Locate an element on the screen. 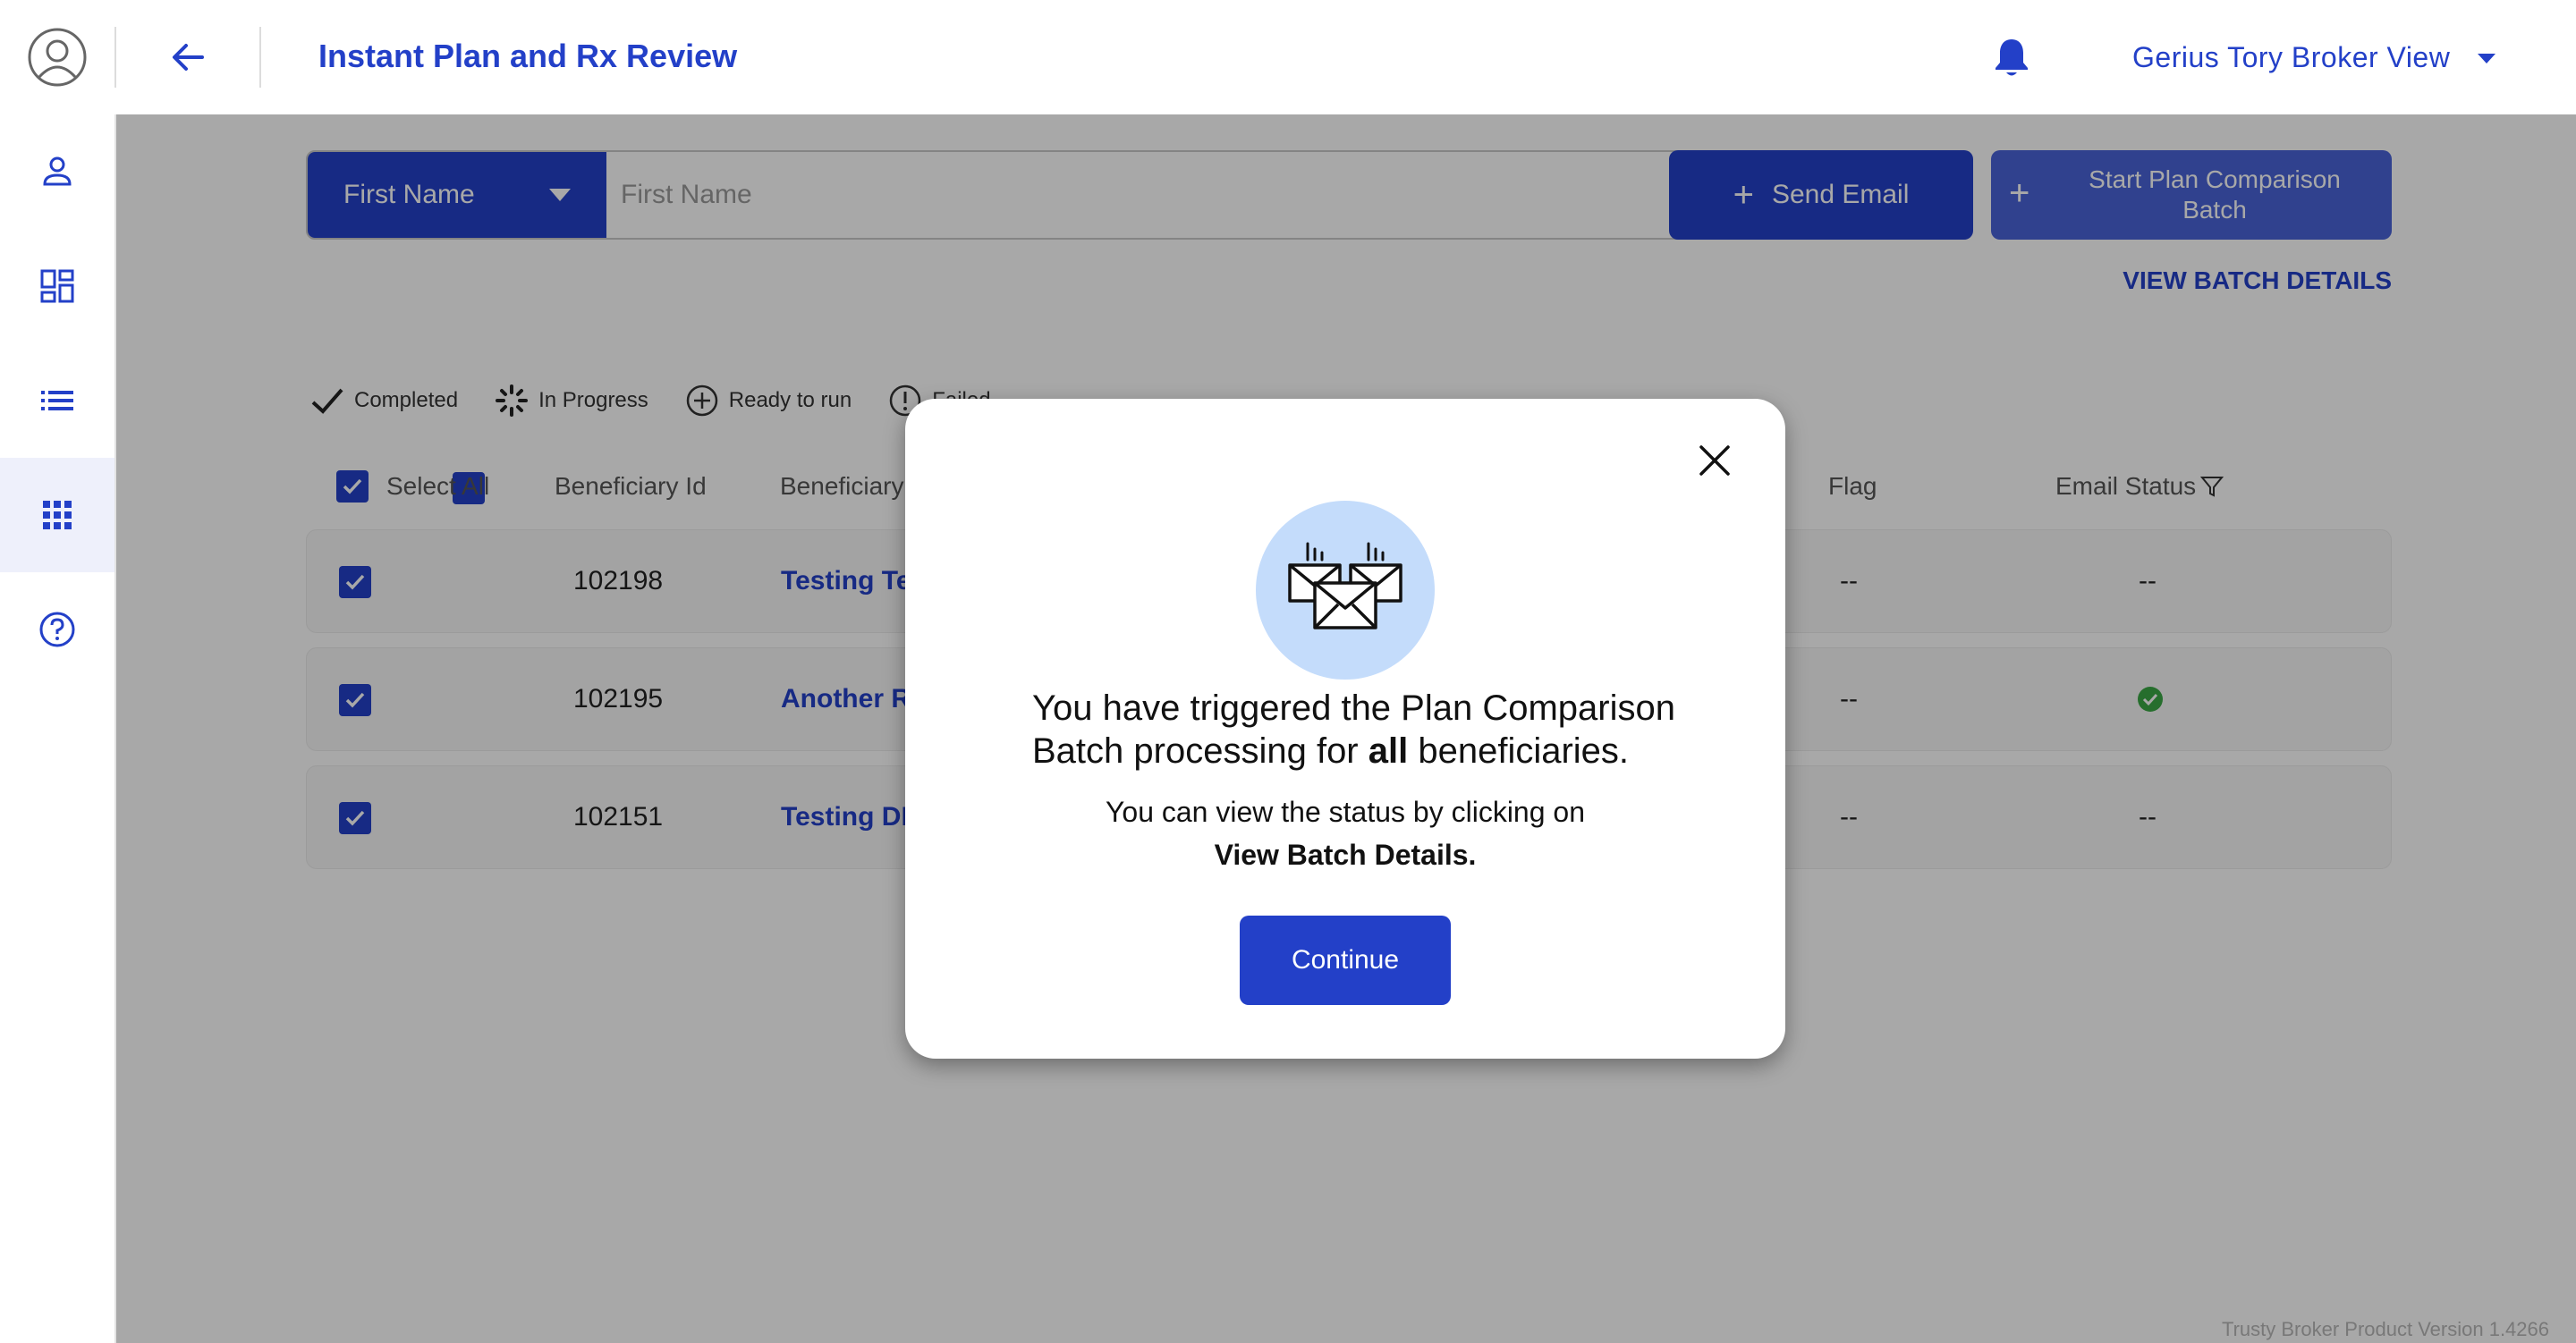  close-icon is located at coordinates (1714, 460).